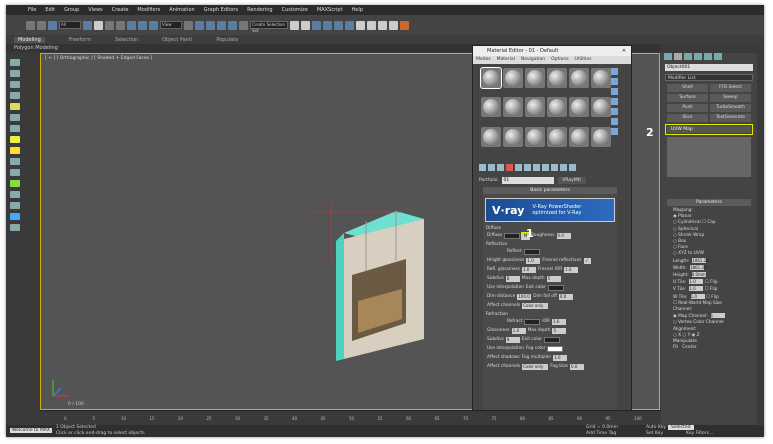 The height and width of the screenshot is (444, 773). I want to click on align-x: X, so click(679, 335).